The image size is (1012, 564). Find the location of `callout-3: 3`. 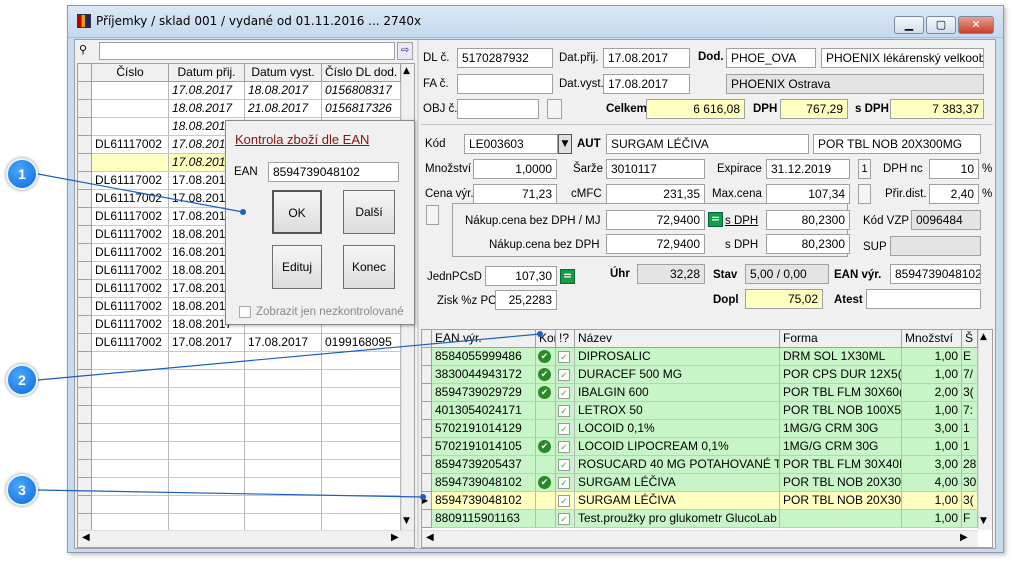

callout-3: 3 is located at coordinates (22, 490).